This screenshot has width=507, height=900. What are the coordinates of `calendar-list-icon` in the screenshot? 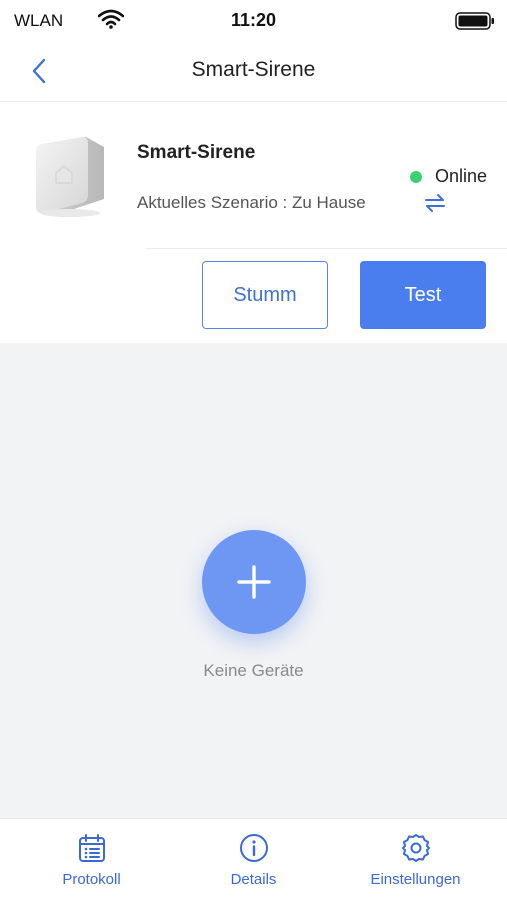 It's located at (91, 848).